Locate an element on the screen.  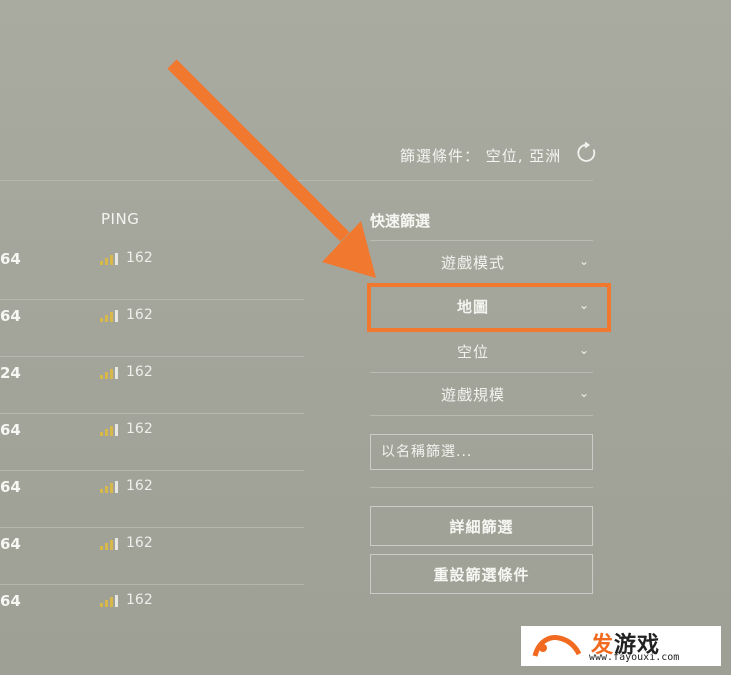
watermark: 发游戏 www.fayouxi.com is located at coordinates (621, 646).